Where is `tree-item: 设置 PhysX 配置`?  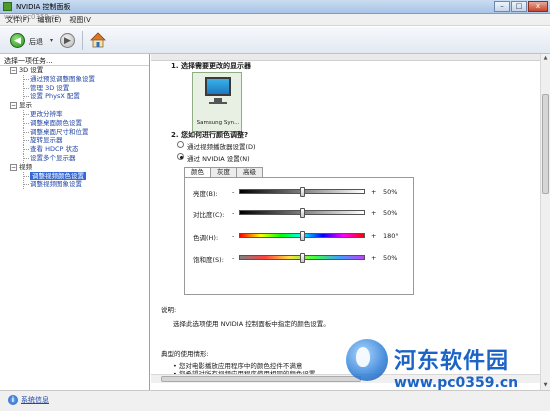 tree-item: 设置 PhysX 配置 is located at coordinates (74, 97).